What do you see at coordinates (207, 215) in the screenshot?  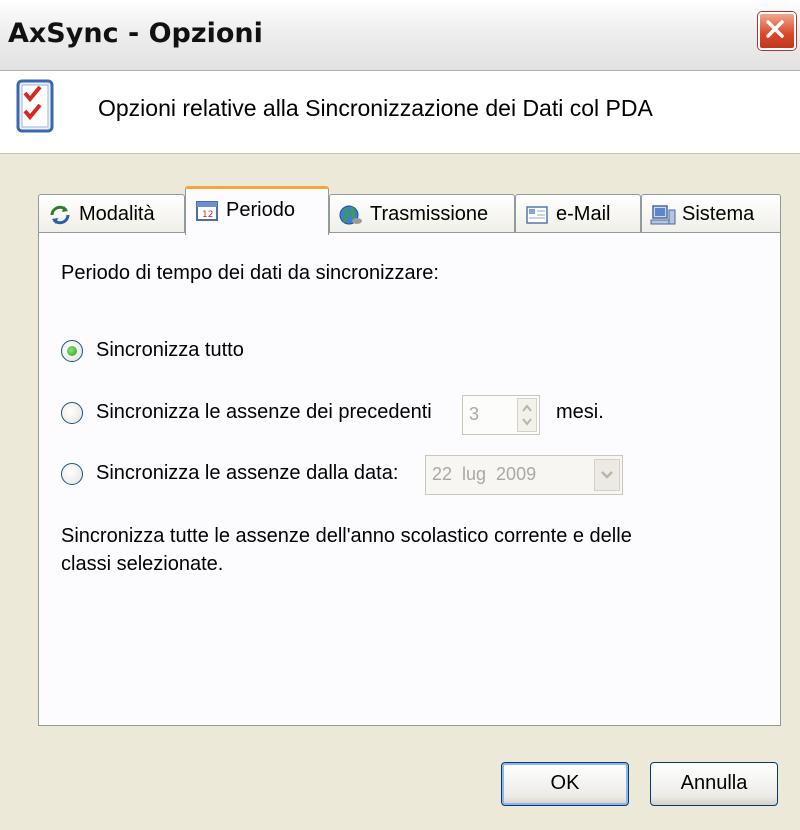 I see `svg-text: 12` at bounding box center [207, 215].